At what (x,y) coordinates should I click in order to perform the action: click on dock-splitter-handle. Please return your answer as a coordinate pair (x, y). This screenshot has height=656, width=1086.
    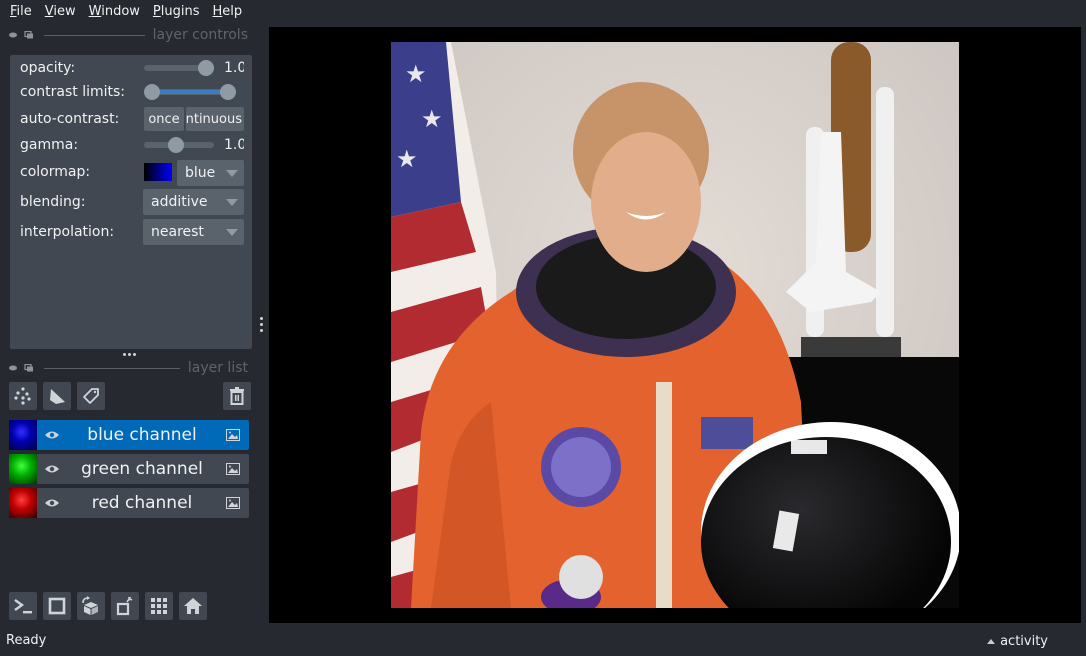
    Looking at the image, I should click on (129, 354).